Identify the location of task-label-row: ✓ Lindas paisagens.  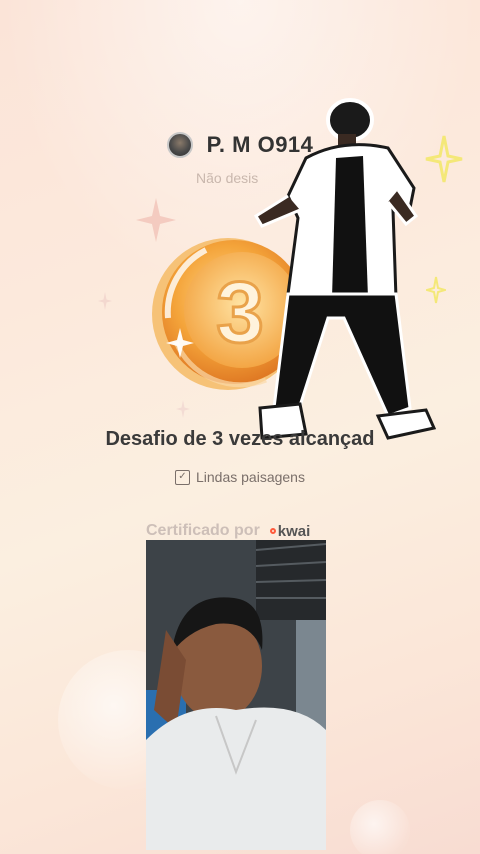
(240, 477).